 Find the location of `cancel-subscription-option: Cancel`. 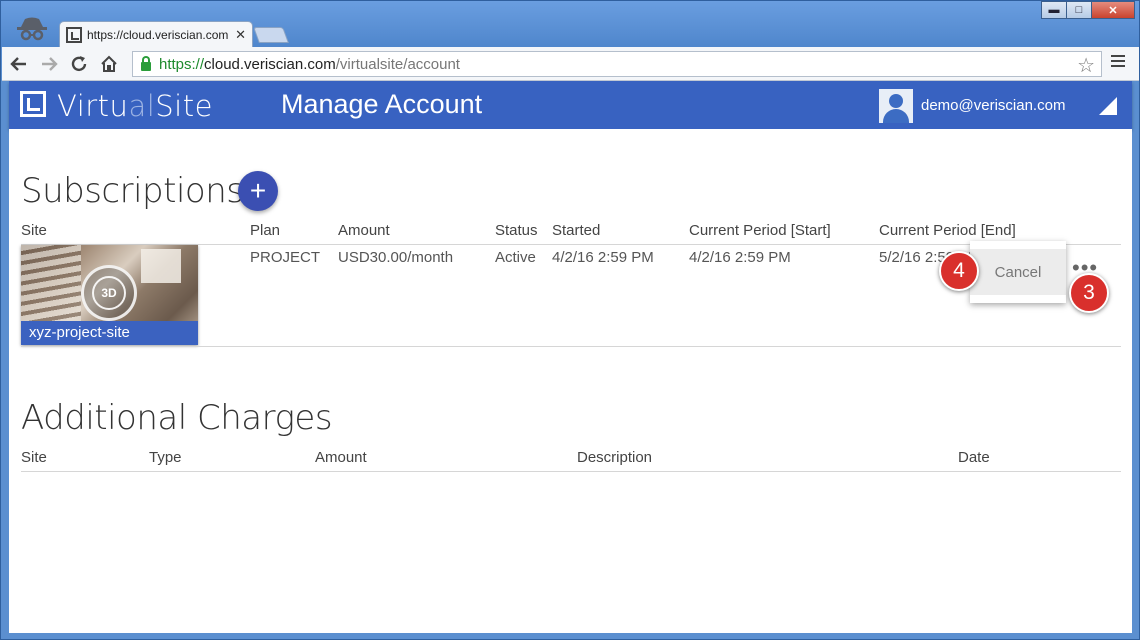

cancel-subscription-option: Cancel is located at coordinates (1018, 272).